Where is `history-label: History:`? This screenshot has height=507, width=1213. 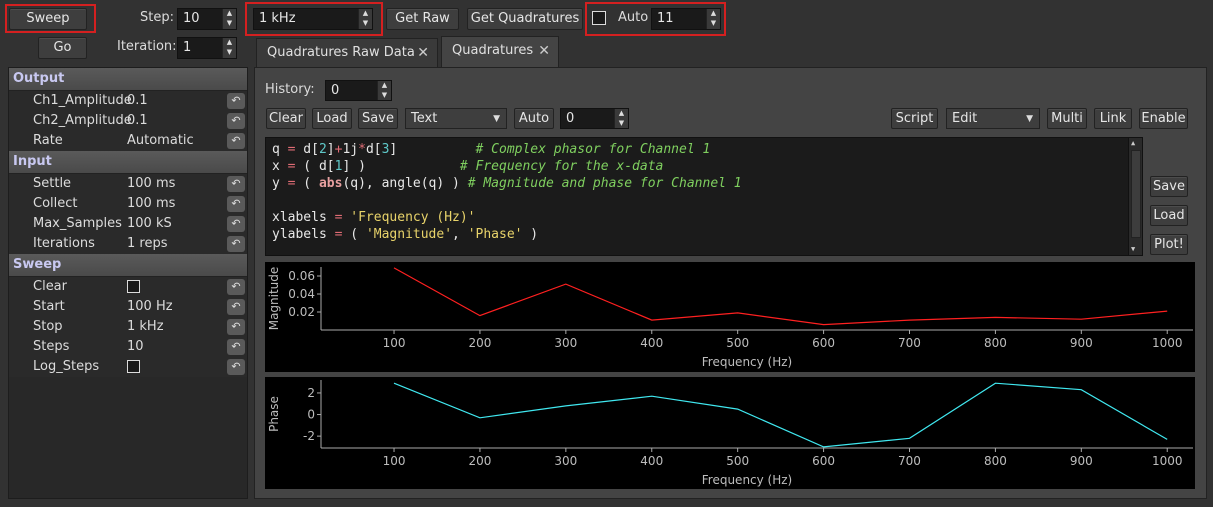
history-label: History: is located at coordinates (290, 89).